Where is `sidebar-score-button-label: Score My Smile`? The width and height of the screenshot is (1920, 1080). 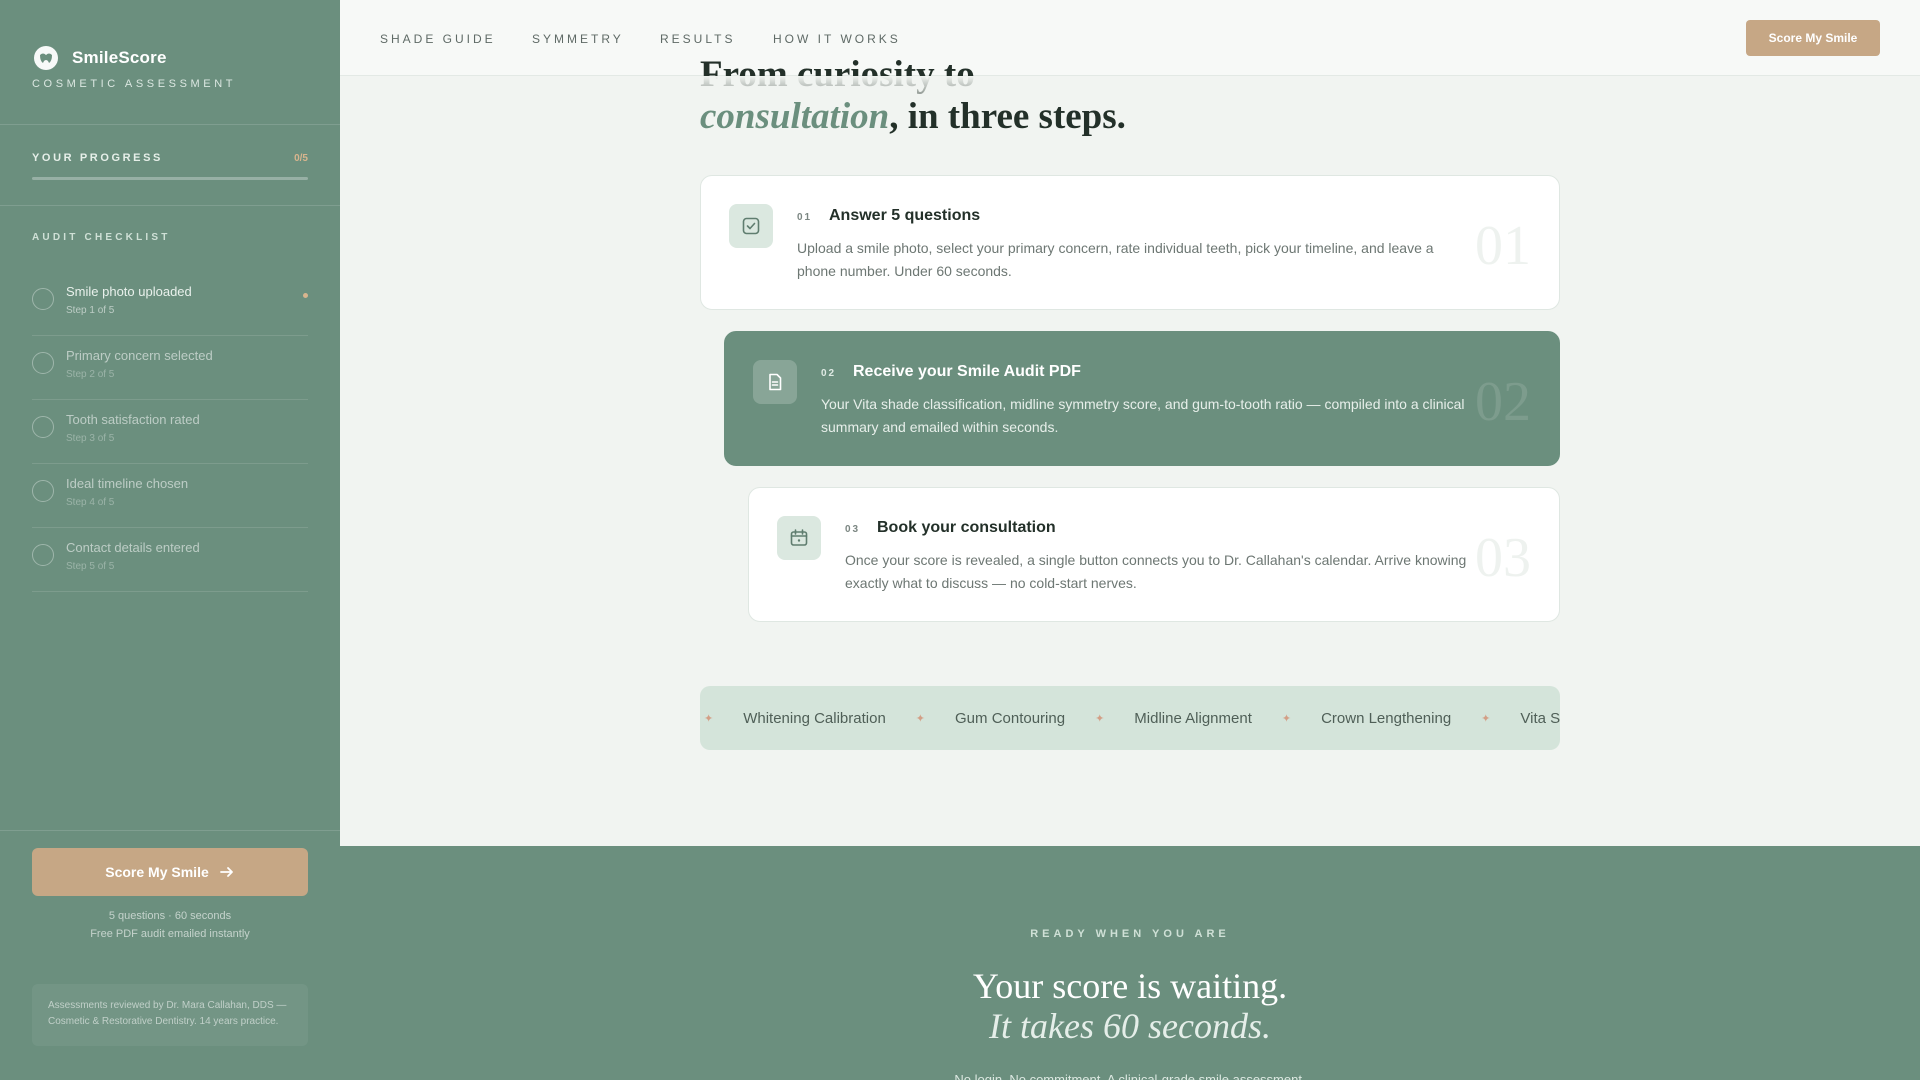
sidebar-score-button-label: Score My Smile is located at coordinates (157, 872).